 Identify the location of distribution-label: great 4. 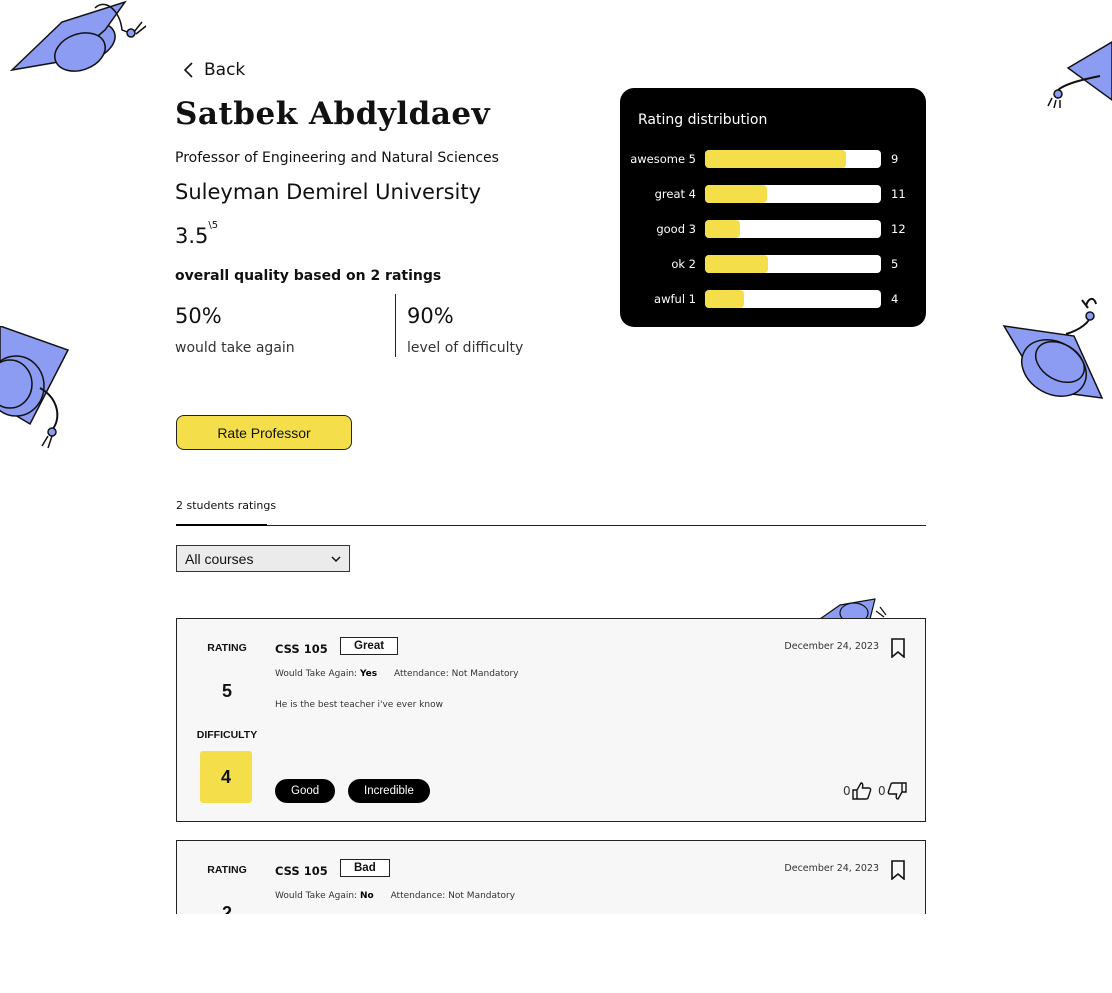
(675, 194).